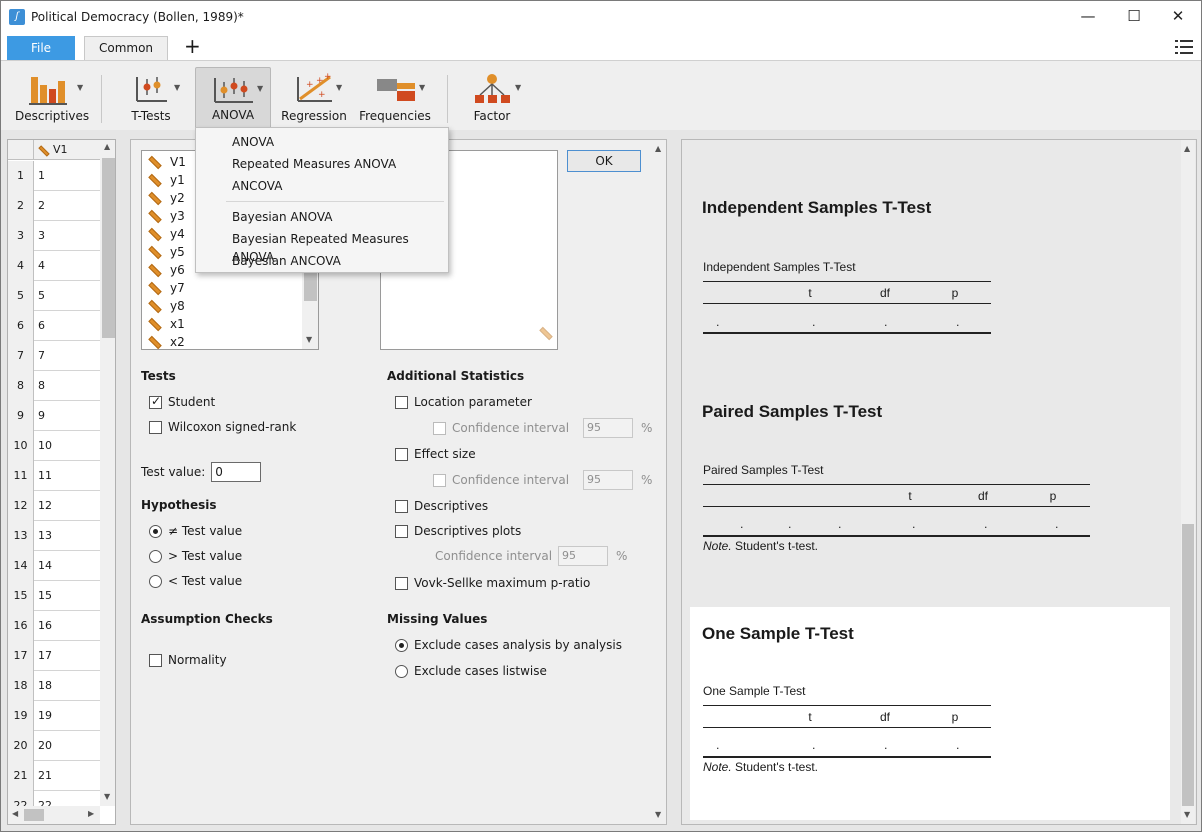  Describe the element at coordinates (463, 402) in the screenshot. I see `location-parameter-checkbox: Location parameter` at that location.